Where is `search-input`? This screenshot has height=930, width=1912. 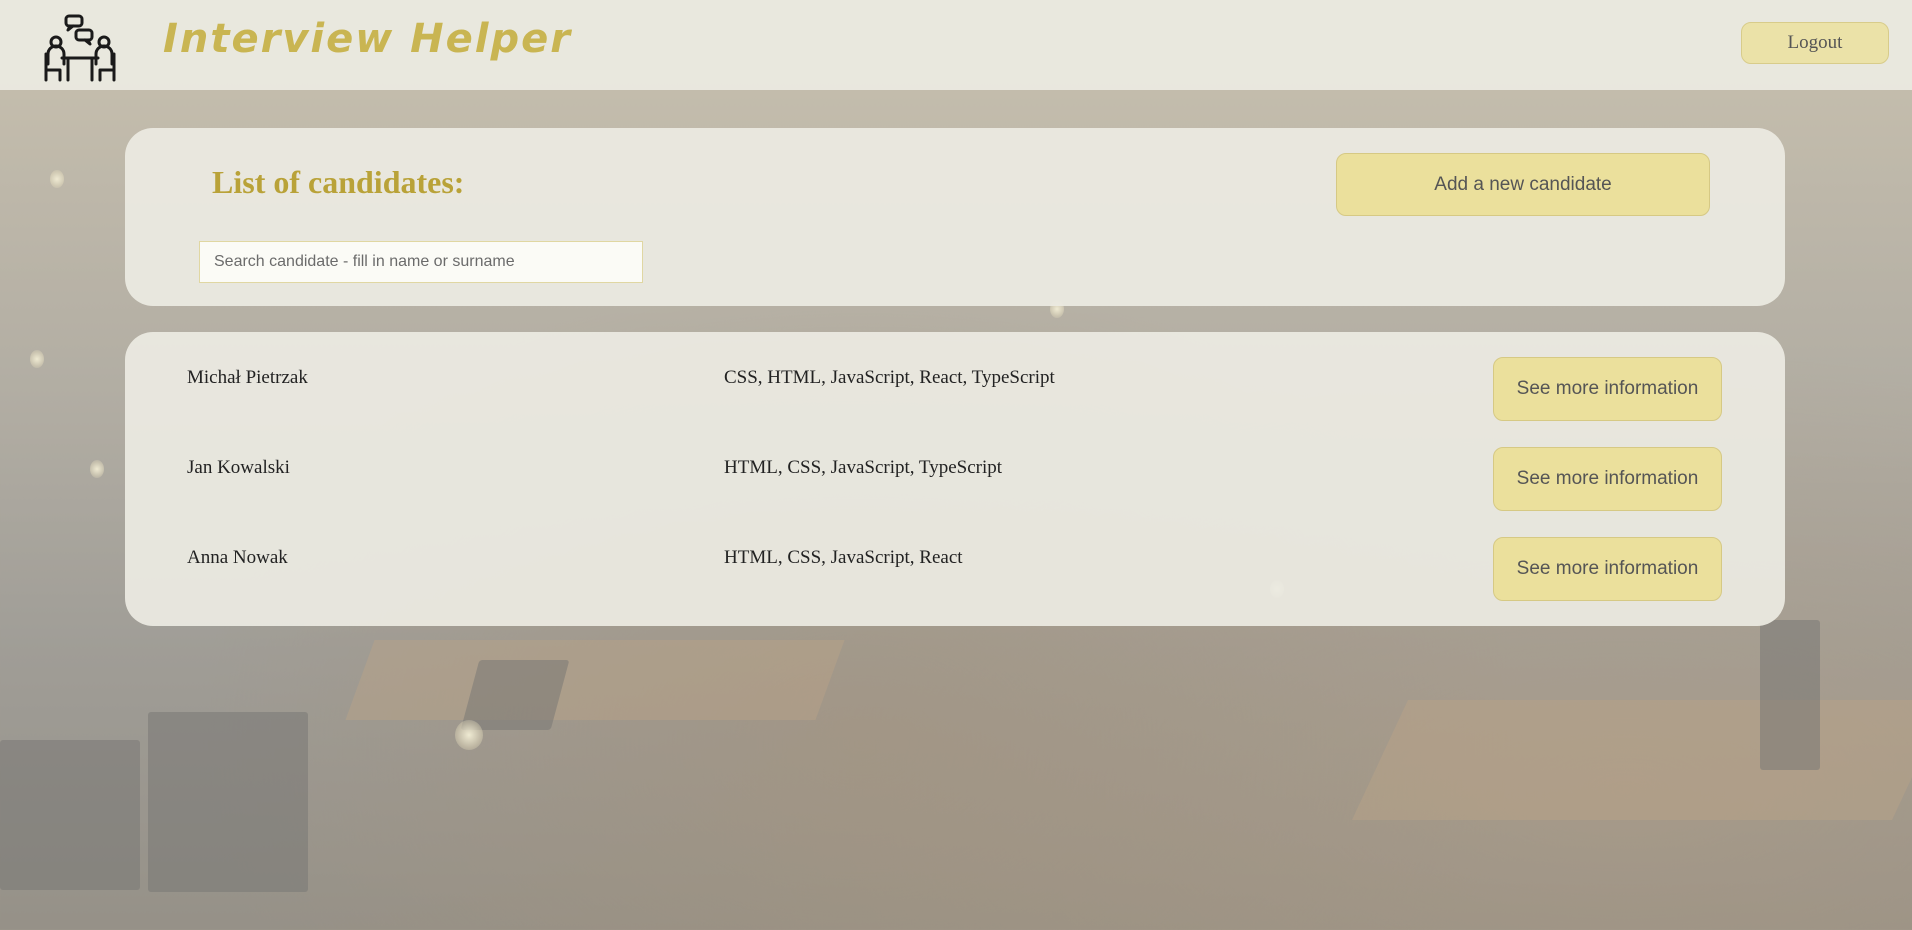
search-input is located at coordinates (421, 262).